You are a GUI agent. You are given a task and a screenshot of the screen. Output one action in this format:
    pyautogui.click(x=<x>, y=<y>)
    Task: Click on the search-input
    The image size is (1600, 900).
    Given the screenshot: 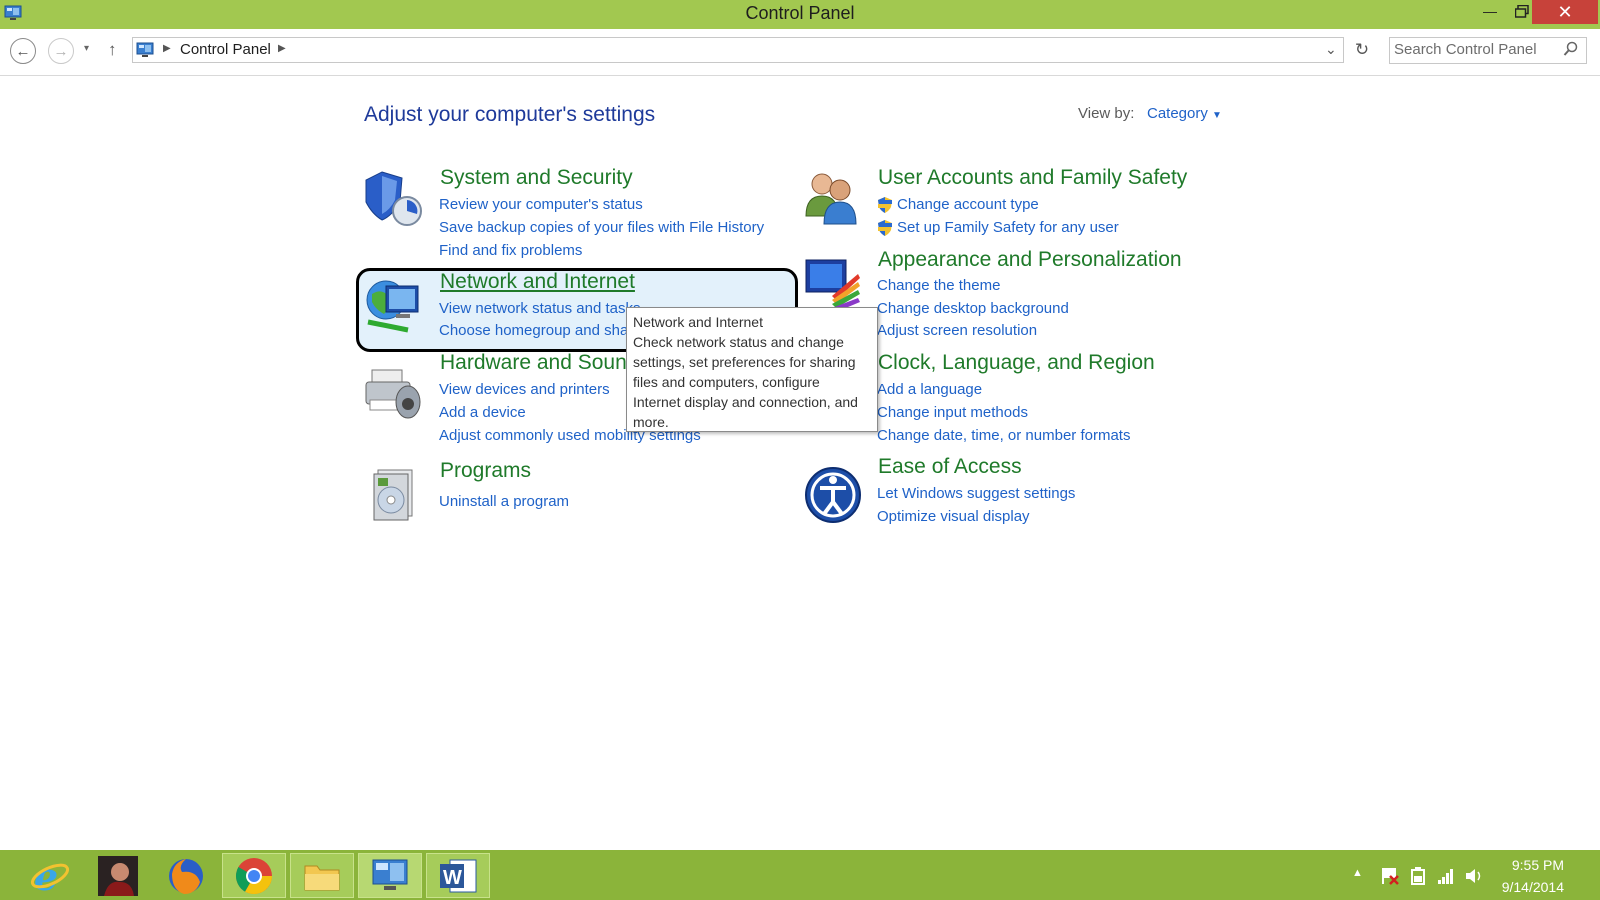 What is the action you would take?
    pyautogui.click(x=1474, y=49)
    